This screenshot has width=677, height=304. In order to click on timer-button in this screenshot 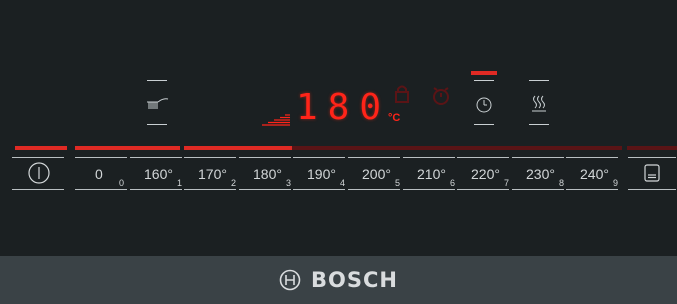, I will do `click(484, 104)`.